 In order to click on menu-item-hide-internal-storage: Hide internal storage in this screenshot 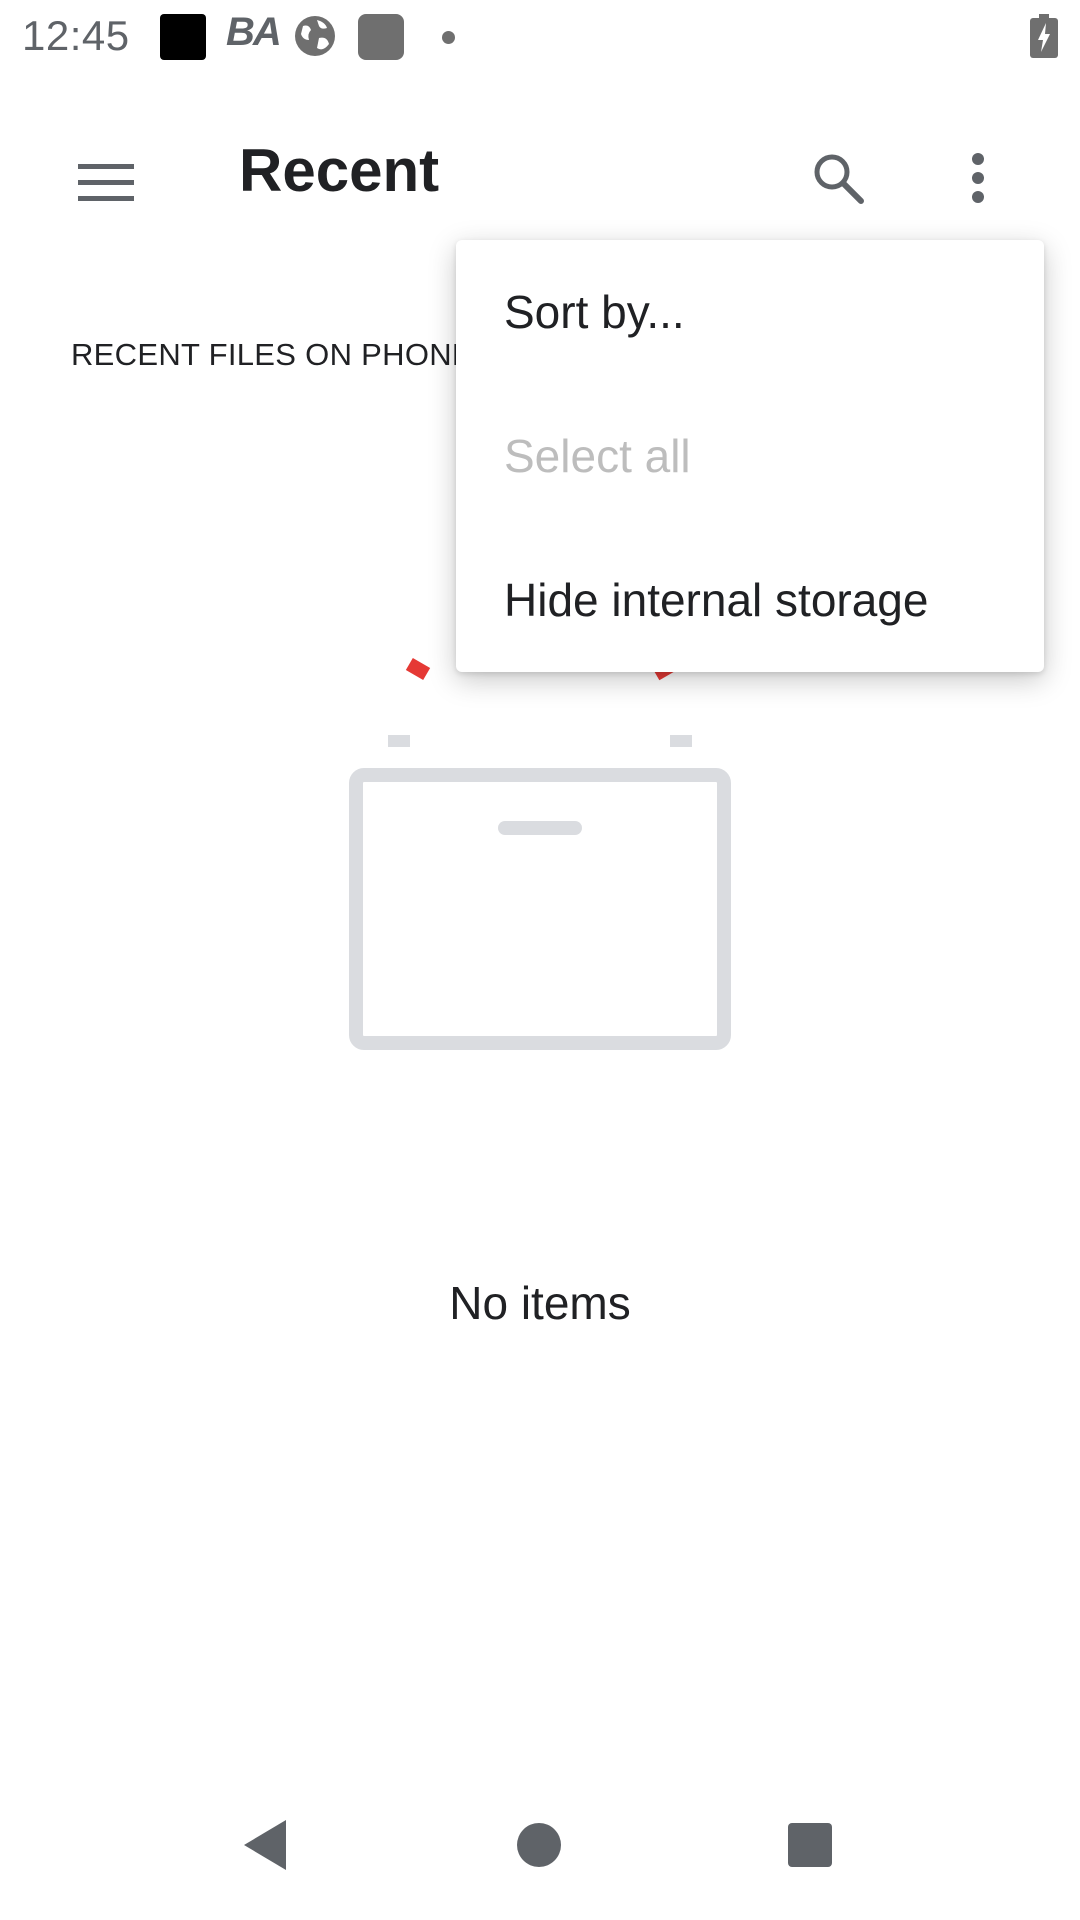, I will do `click(750, 600)`.